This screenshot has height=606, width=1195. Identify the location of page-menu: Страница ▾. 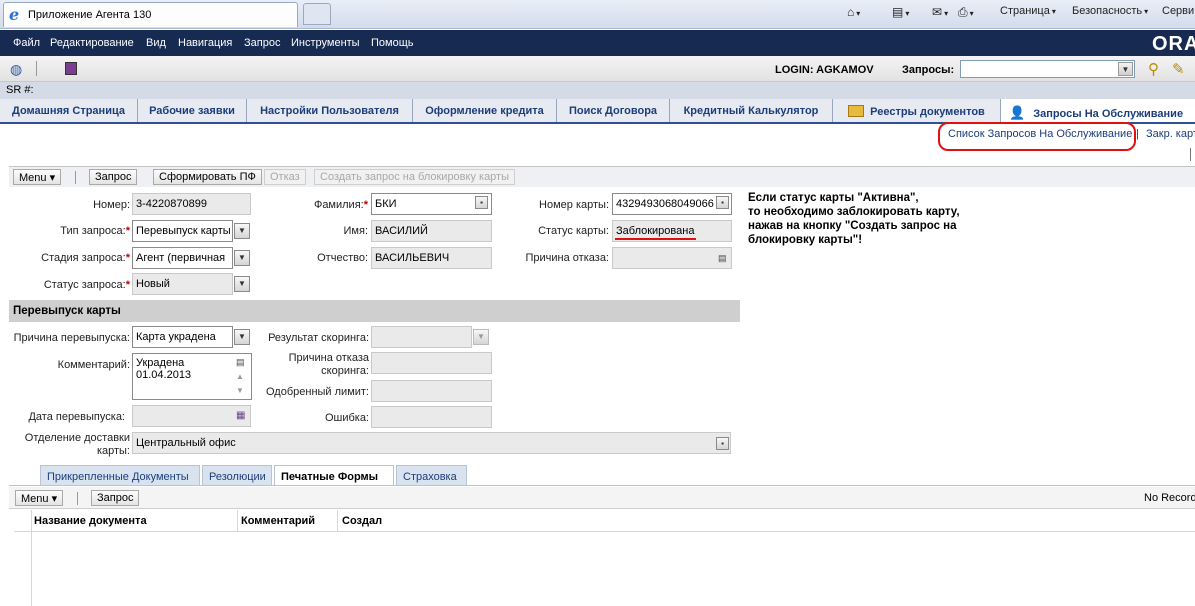
(1028, 11).